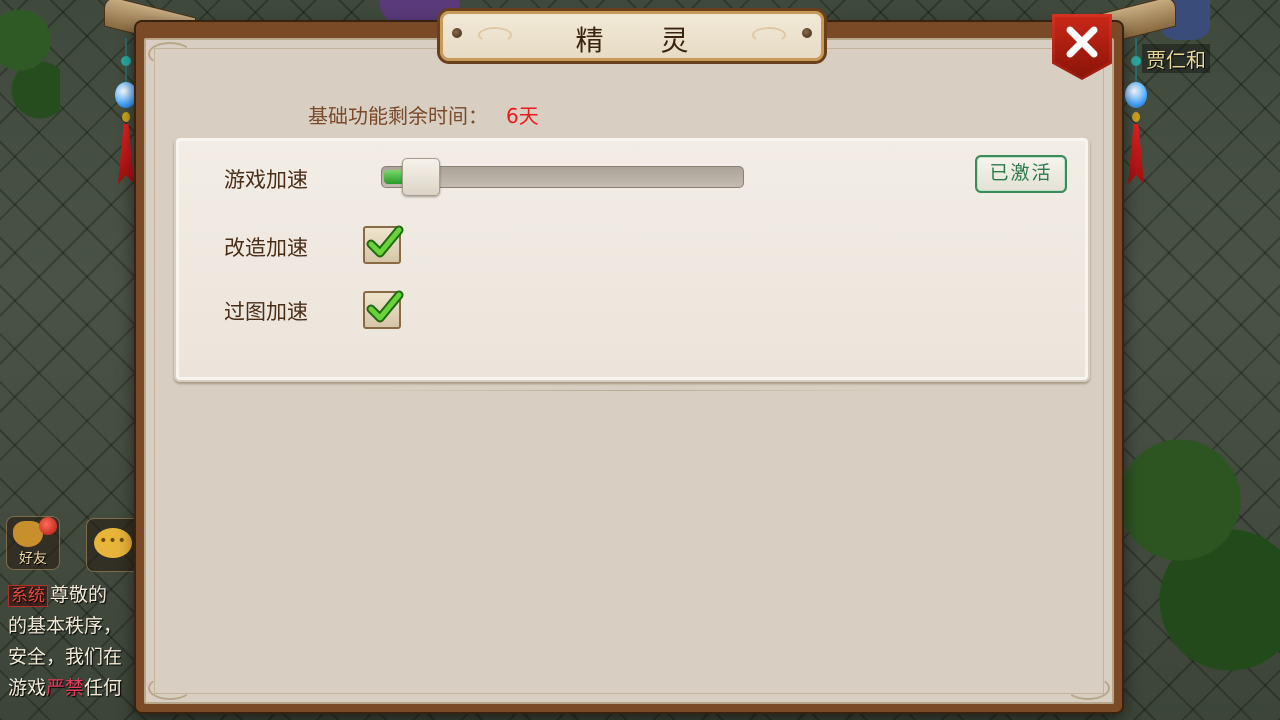 This screenshot has height=720, width=1280. I want to click on chat-text: 的基本秩序，, so click(65, 626).